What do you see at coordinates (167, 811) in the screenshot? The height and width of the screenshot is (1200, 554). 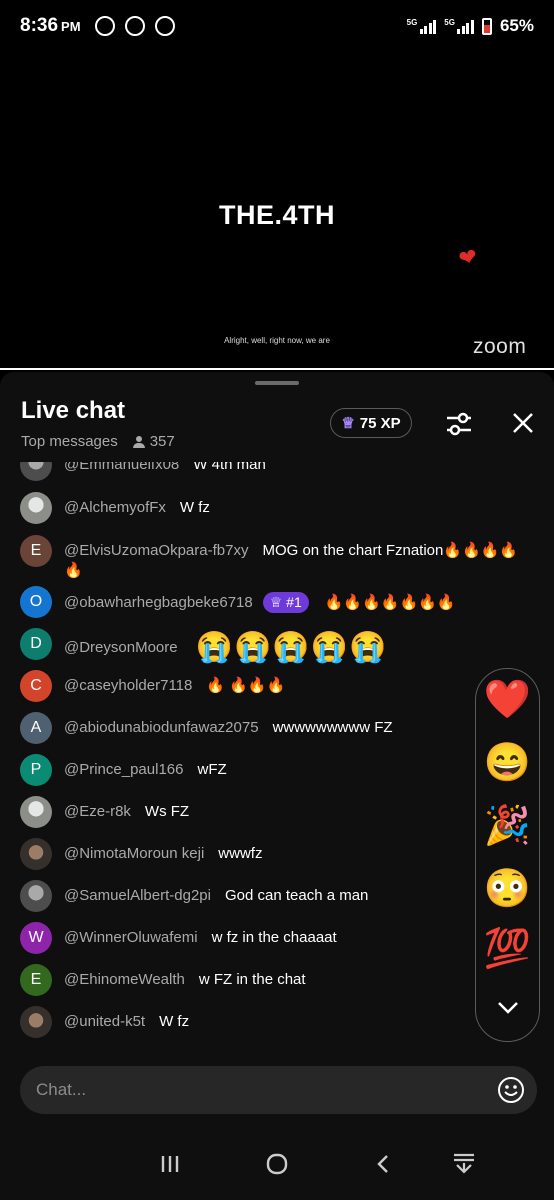 I see `message-text: Ws FZ` at bounding box center [167, 811].